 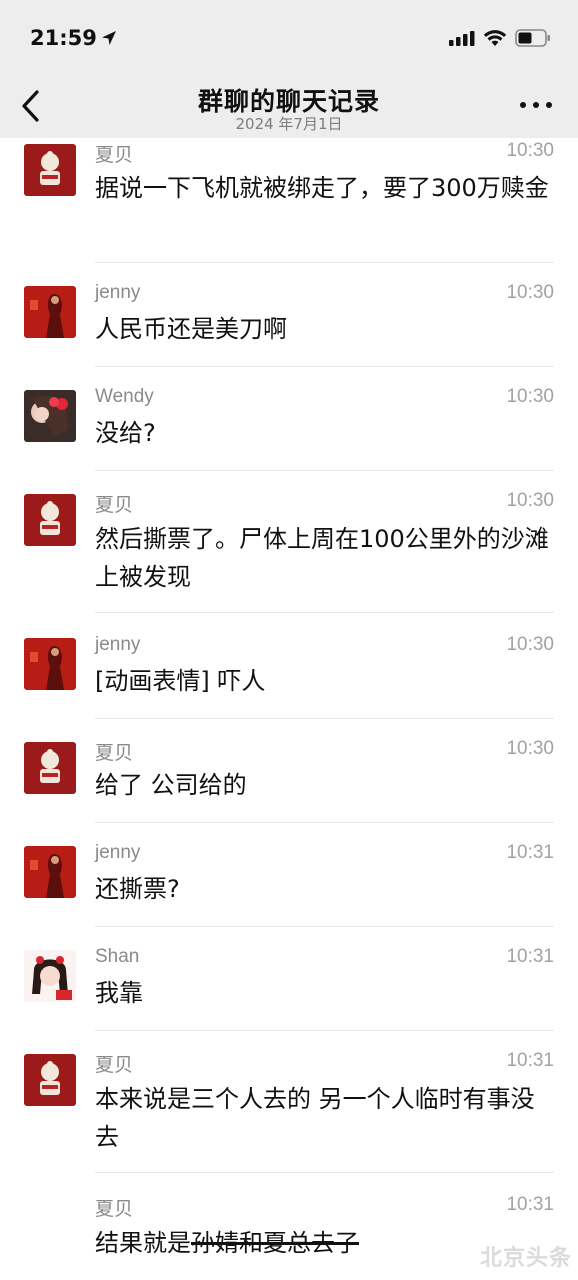 I want to click on message-text: 我靠, so click(x=119, y=993).